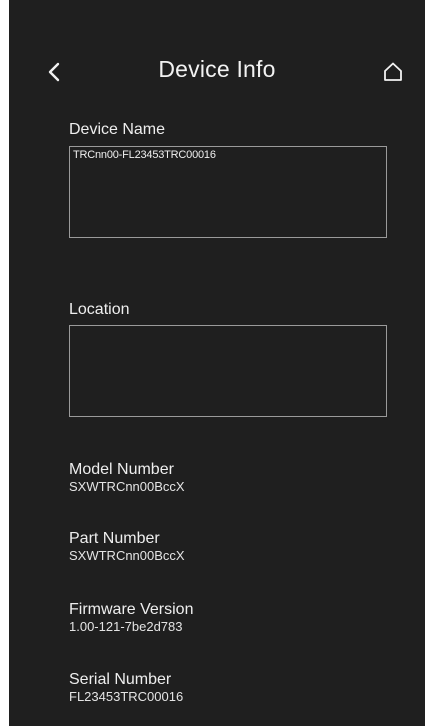 Image resolution: width=434 pixels, height=726 pixels. Describe the element at coordinates (117, 129) in the screenshot. I see `device-name-label: Device Name` at that location.